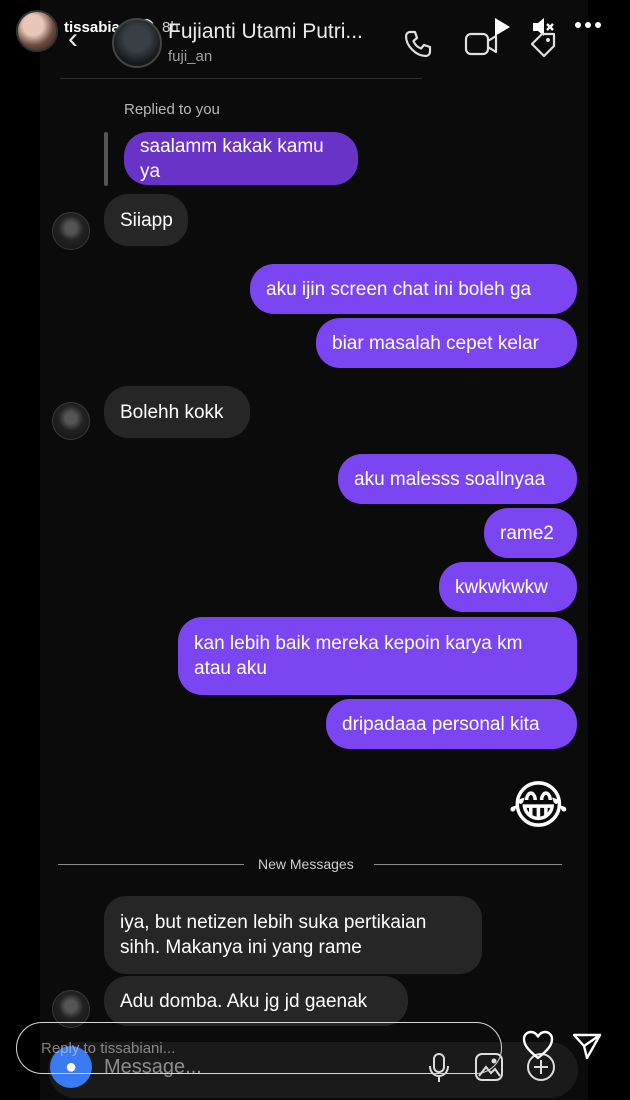 The image size is (630, 1100). I want to click on message-outgoing: rame2, so click(530, 533).